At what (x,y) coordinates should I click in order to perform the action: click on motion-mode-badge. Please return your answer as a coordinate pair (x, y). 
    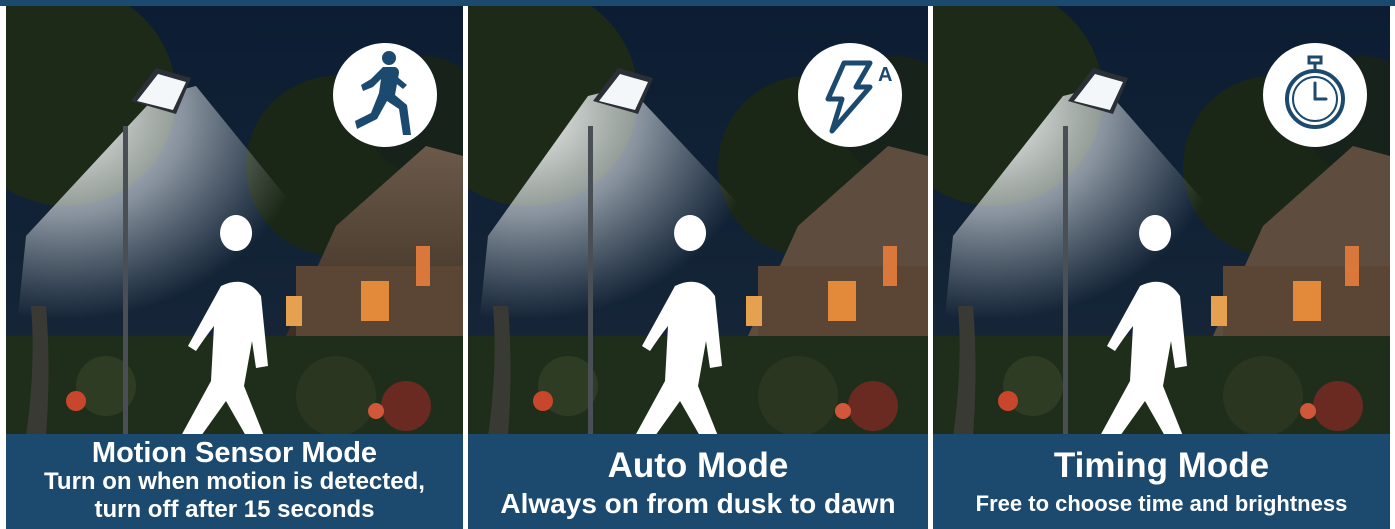
    Looking at the image, I should click on (385, 95).